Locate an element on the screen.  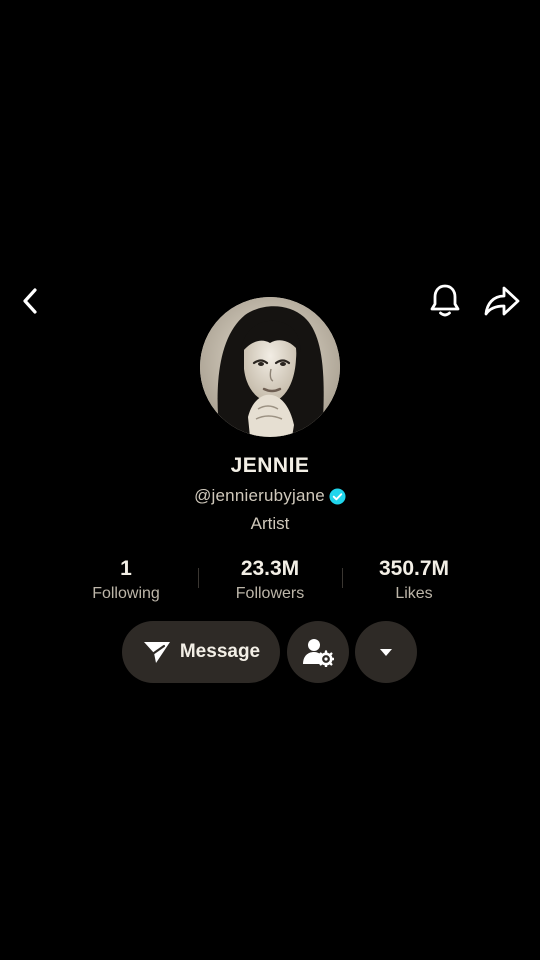
friends-settings-button is located at coordinates (318, 652).